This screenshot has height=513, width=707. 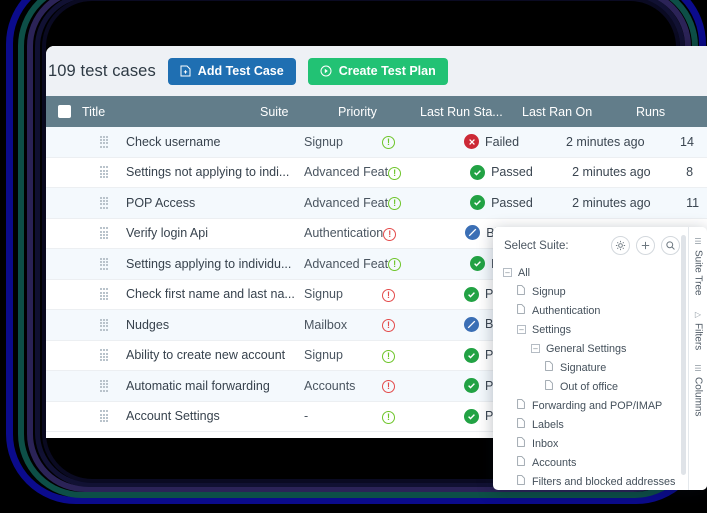 What do you see at coordinates (346, 263) in the screenshot?
I see `suite-name: Advanced Feat` at bounding box center [346, 263].